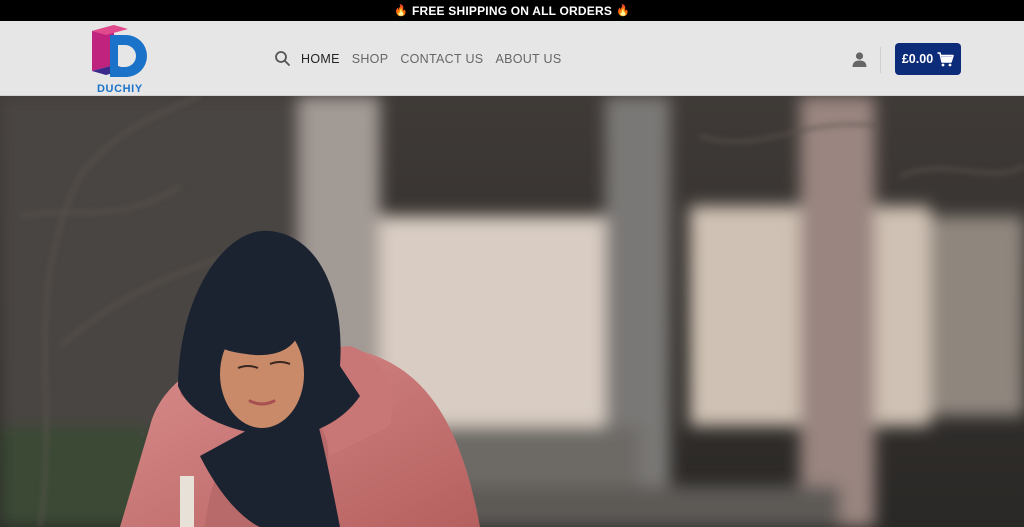 This screenshot has height=527, width=1024. Describe the element at coordinates (370, 59) in the screenshot. I see `nav-shop: SHOP` at that location.